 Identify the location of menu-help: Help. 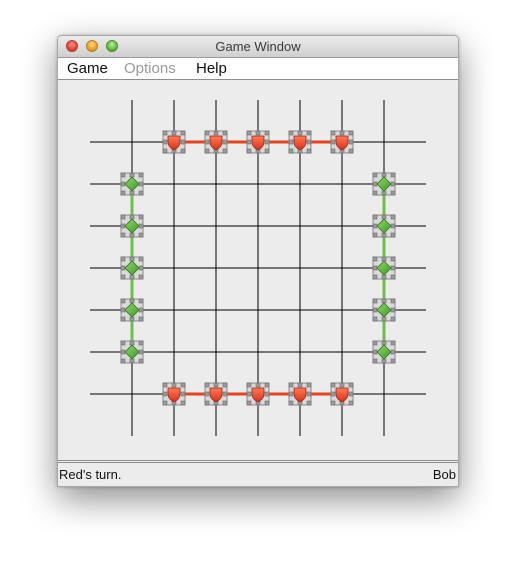
(211, 68).